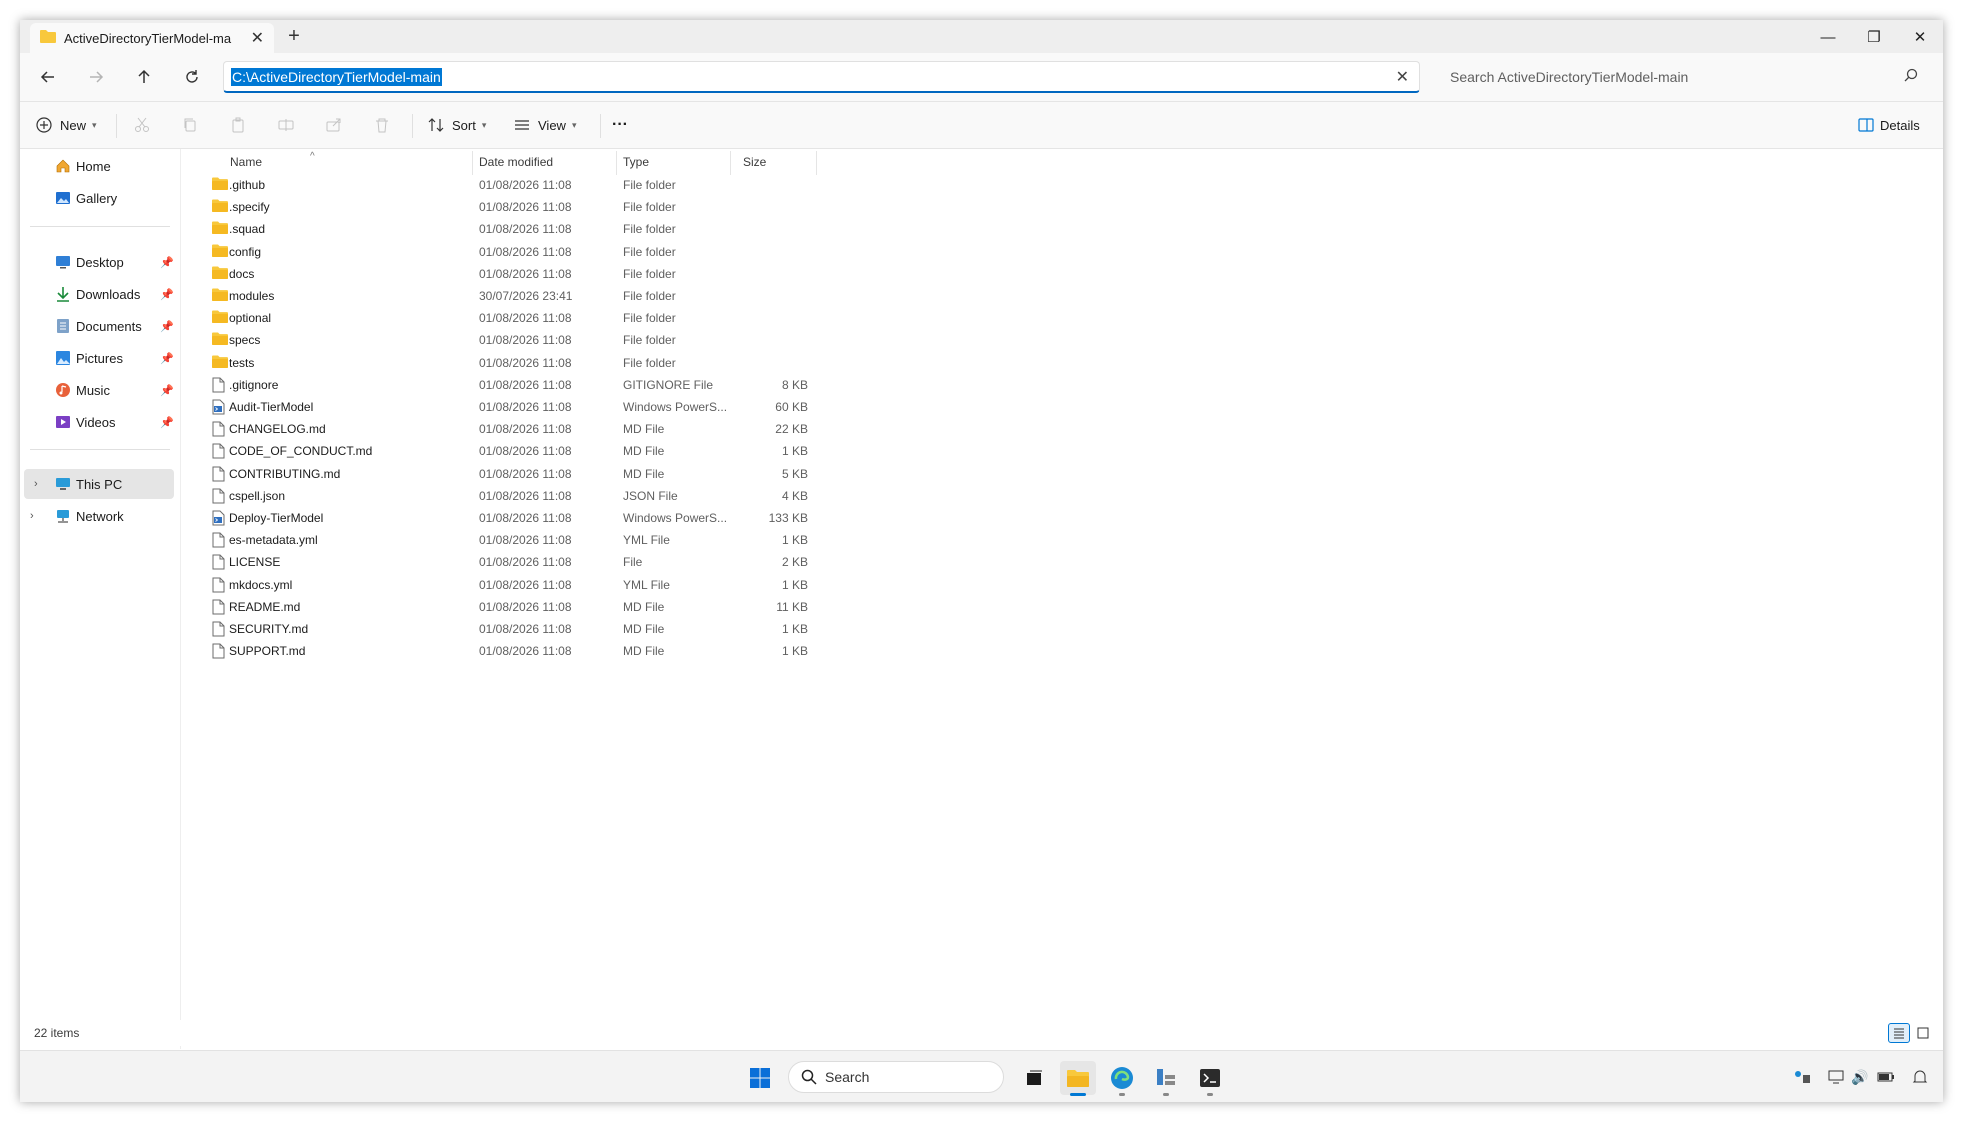  What do you see at coordinates (1889, 125) in the screenshot?
I see `details-button: Details` at bounding box center [1889, 125].